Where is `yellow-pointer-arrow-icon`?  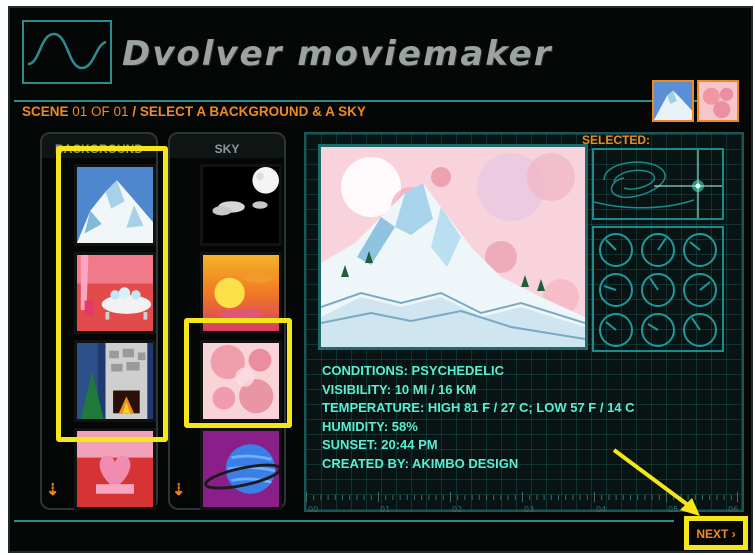
yellow-pointer-arrow-icon is located at coordinates (656, 482).